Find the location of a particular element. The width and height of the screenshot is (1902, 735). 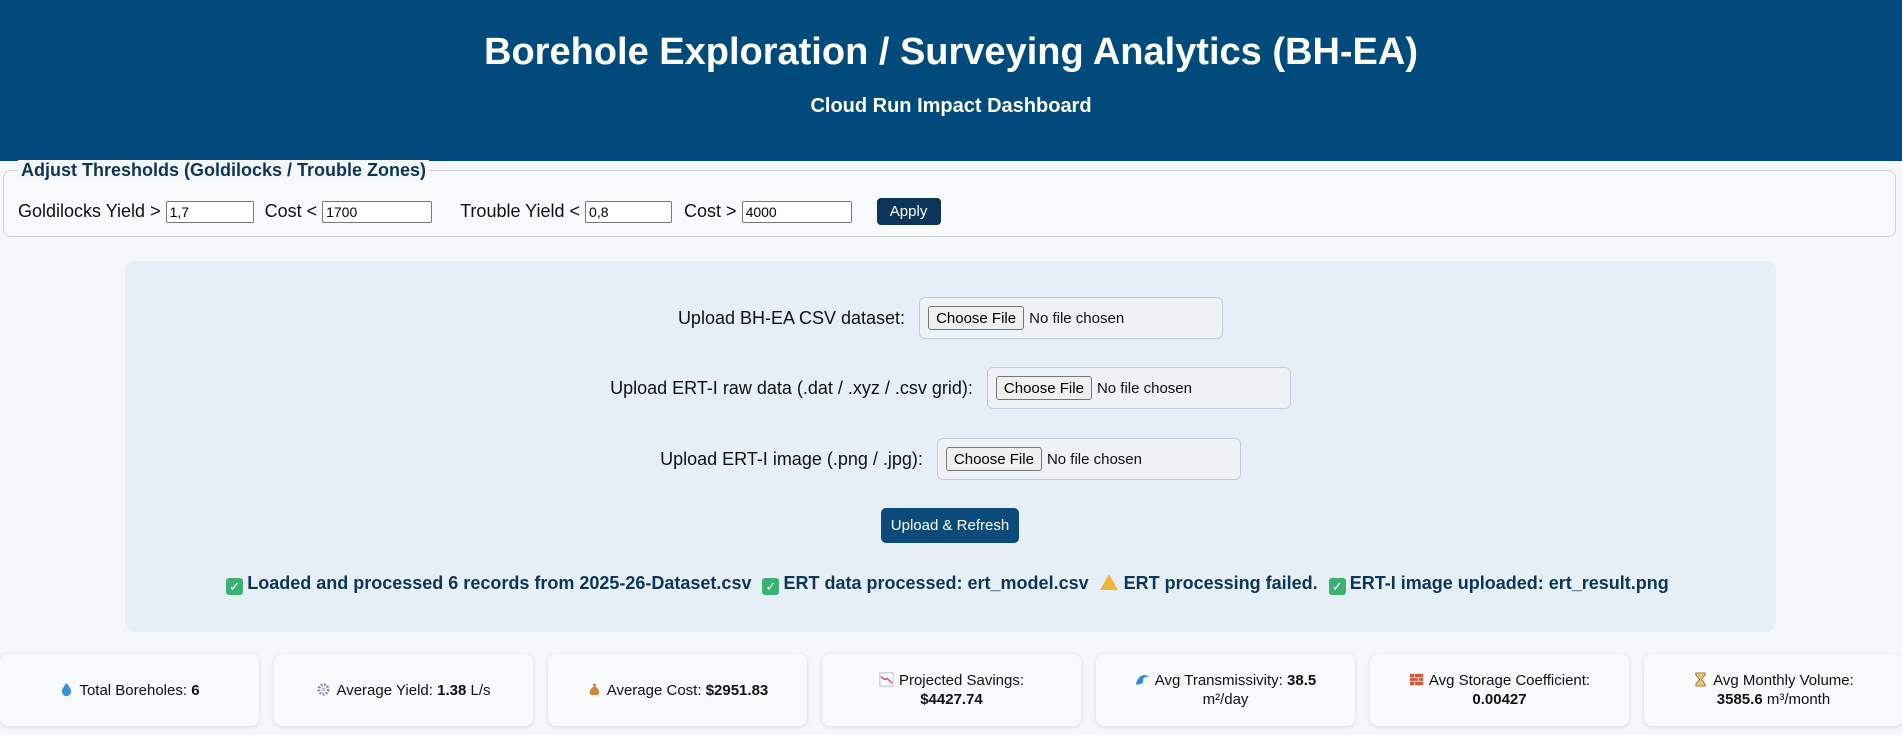

trouble-cost-label: Cost > is located at coordinates (710, 211).